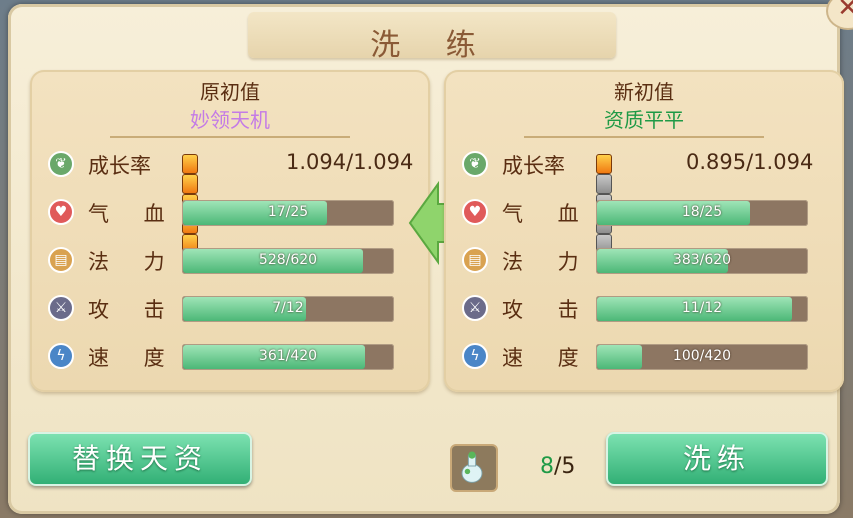 The height and width of the screenshot is (518, 853). What do you see at coordinates (717, 459) in the screenshot?
I see `refine-button: 洗练` at bounding box center [717, 459].